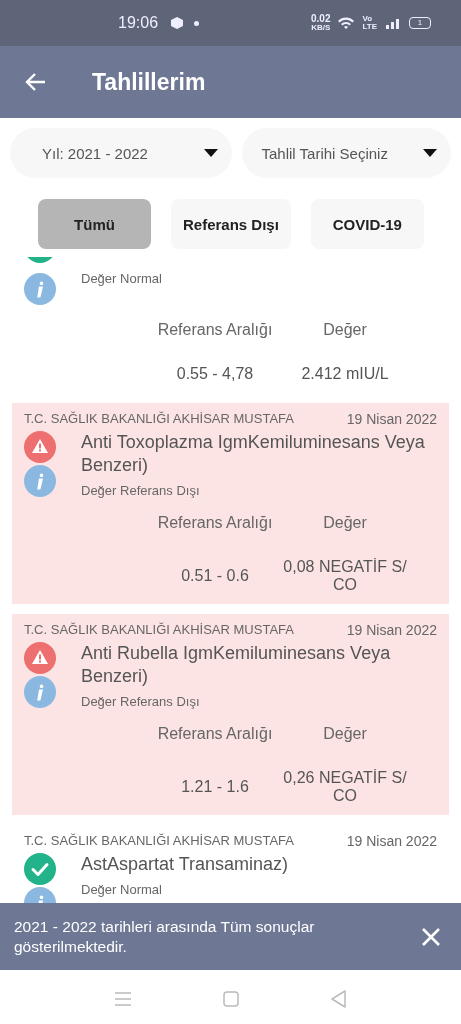  What do you see at coordinates (345, 787) in the screenshot?
I see `result-value: 0,26 NEGATİF S/ CO` at bounding box center [345, 787].